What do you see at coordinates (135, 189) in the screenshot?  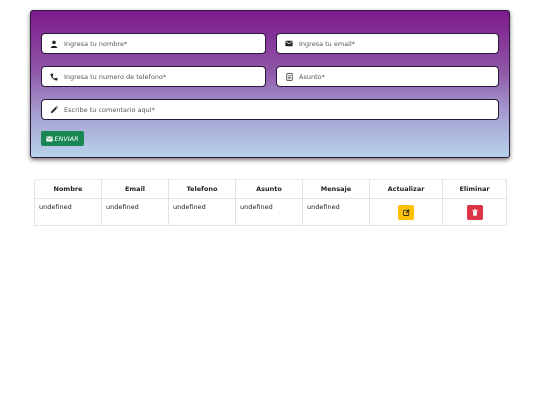 I see `column-header-email: Email` at bounding box center [135, 189].